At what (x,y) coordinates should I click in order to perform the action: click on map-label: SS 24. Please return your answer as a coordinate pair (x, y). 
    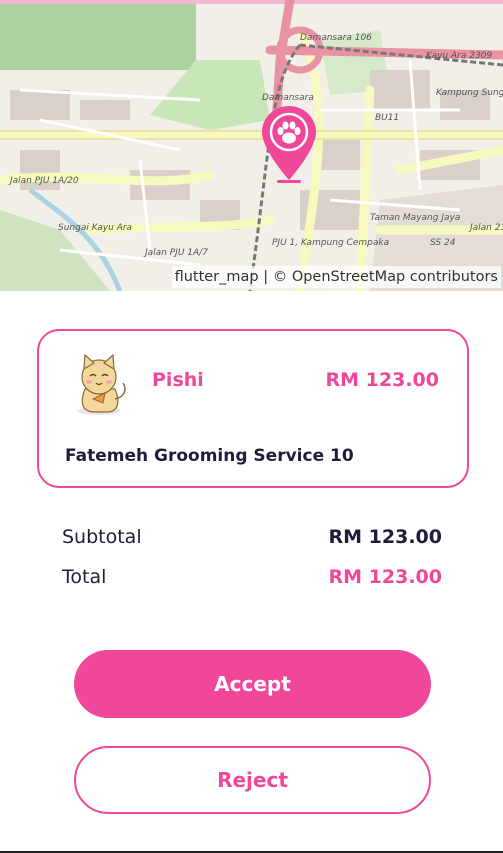
    Looking at the image, I should click on (443, 243).